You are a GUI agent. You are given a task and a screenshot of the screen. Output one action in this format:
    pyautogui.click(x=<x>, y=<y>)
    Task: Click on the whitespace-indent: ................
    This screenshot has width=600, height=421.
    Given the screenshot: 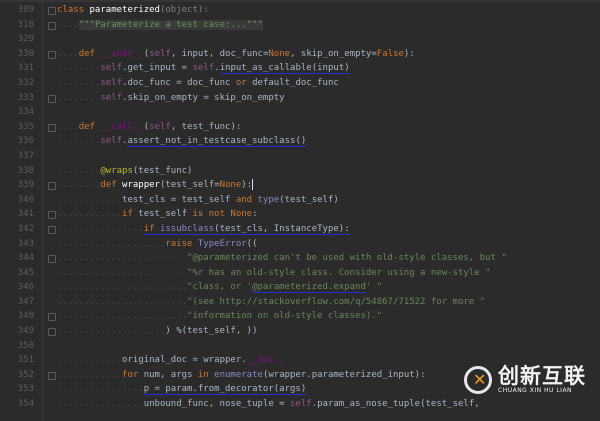 What is the action you would take?
    pyautogui.click(x=100, y=228)
    